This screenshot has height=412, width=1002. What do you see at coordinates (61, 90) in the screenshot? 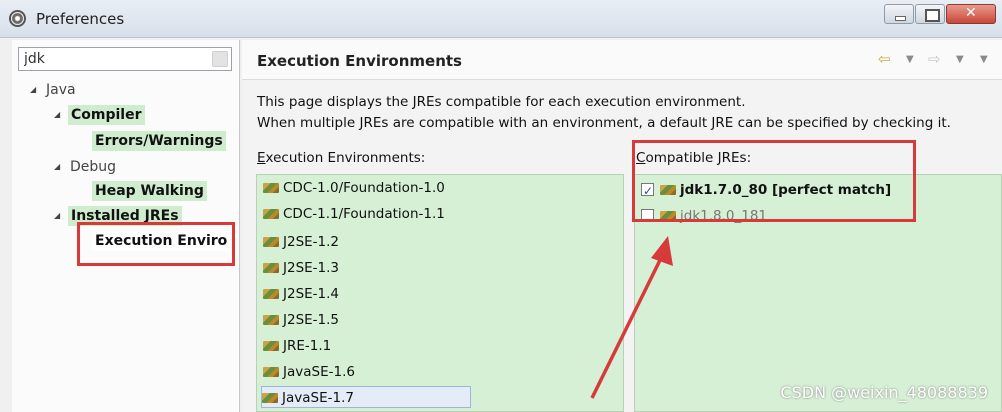
I see `tree-item-java: Java` at bounding box center [61, 90].